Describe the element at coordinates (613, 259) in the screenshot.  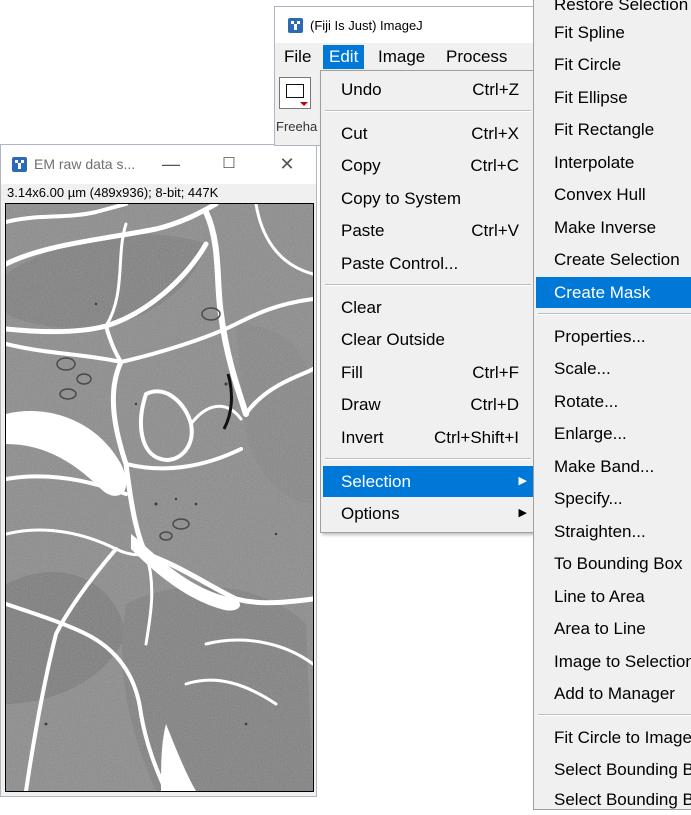
I see `menu-item-create-selection: Create Selection` at that location.